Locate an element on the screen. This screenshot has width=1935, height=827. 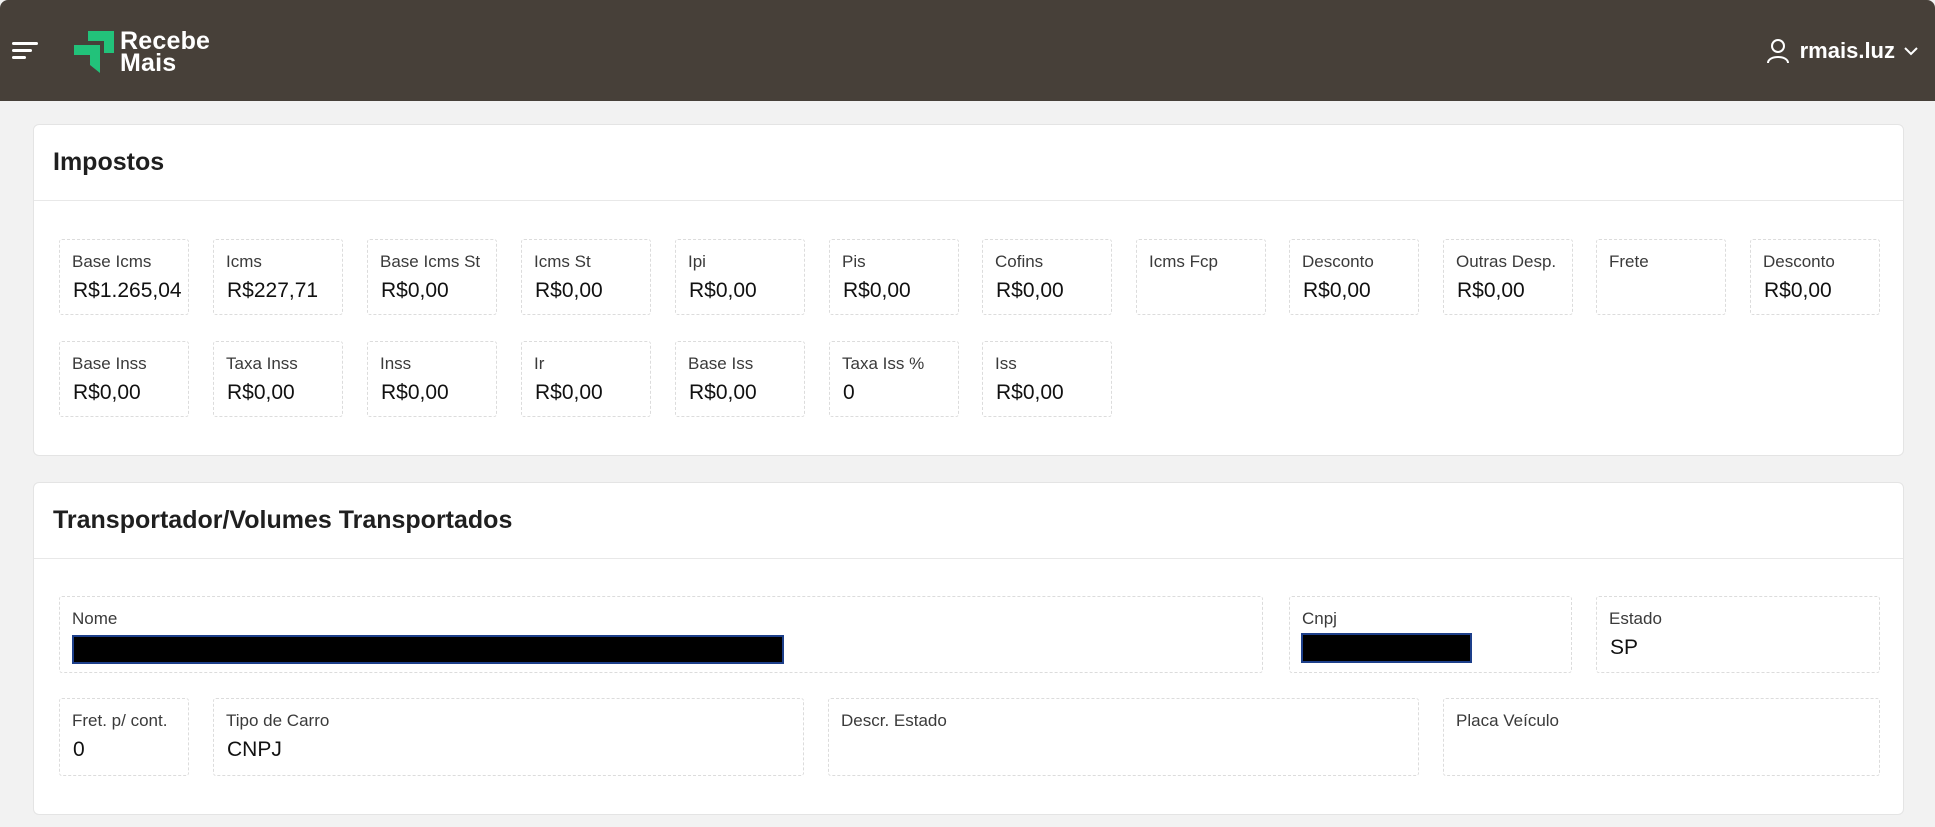
field-base-inss: Base Inss R$0,00 is located at coordinates (124, 379).